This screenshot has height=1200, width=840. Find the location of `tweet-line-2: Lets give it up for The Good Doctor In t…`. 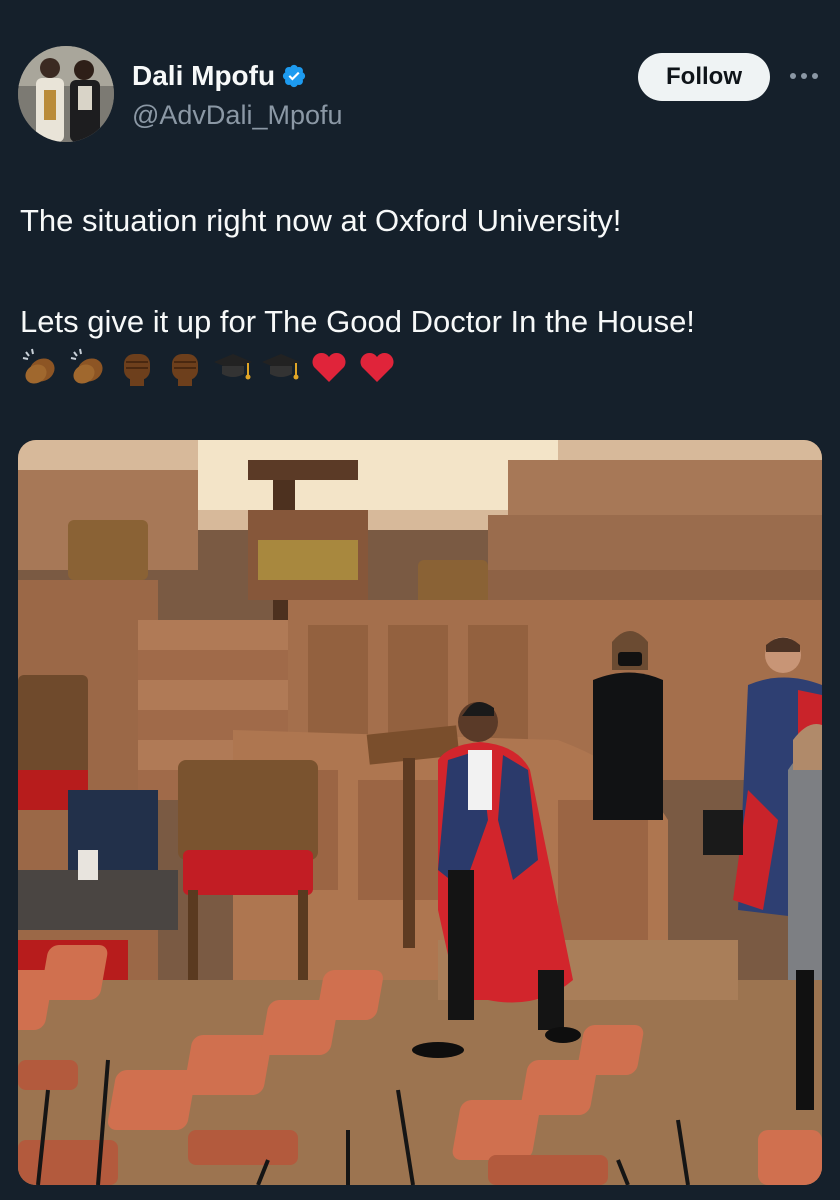

tweet-line-2: Lets give it up for The Good Doctor In t… is located at coordinates (357, 321).